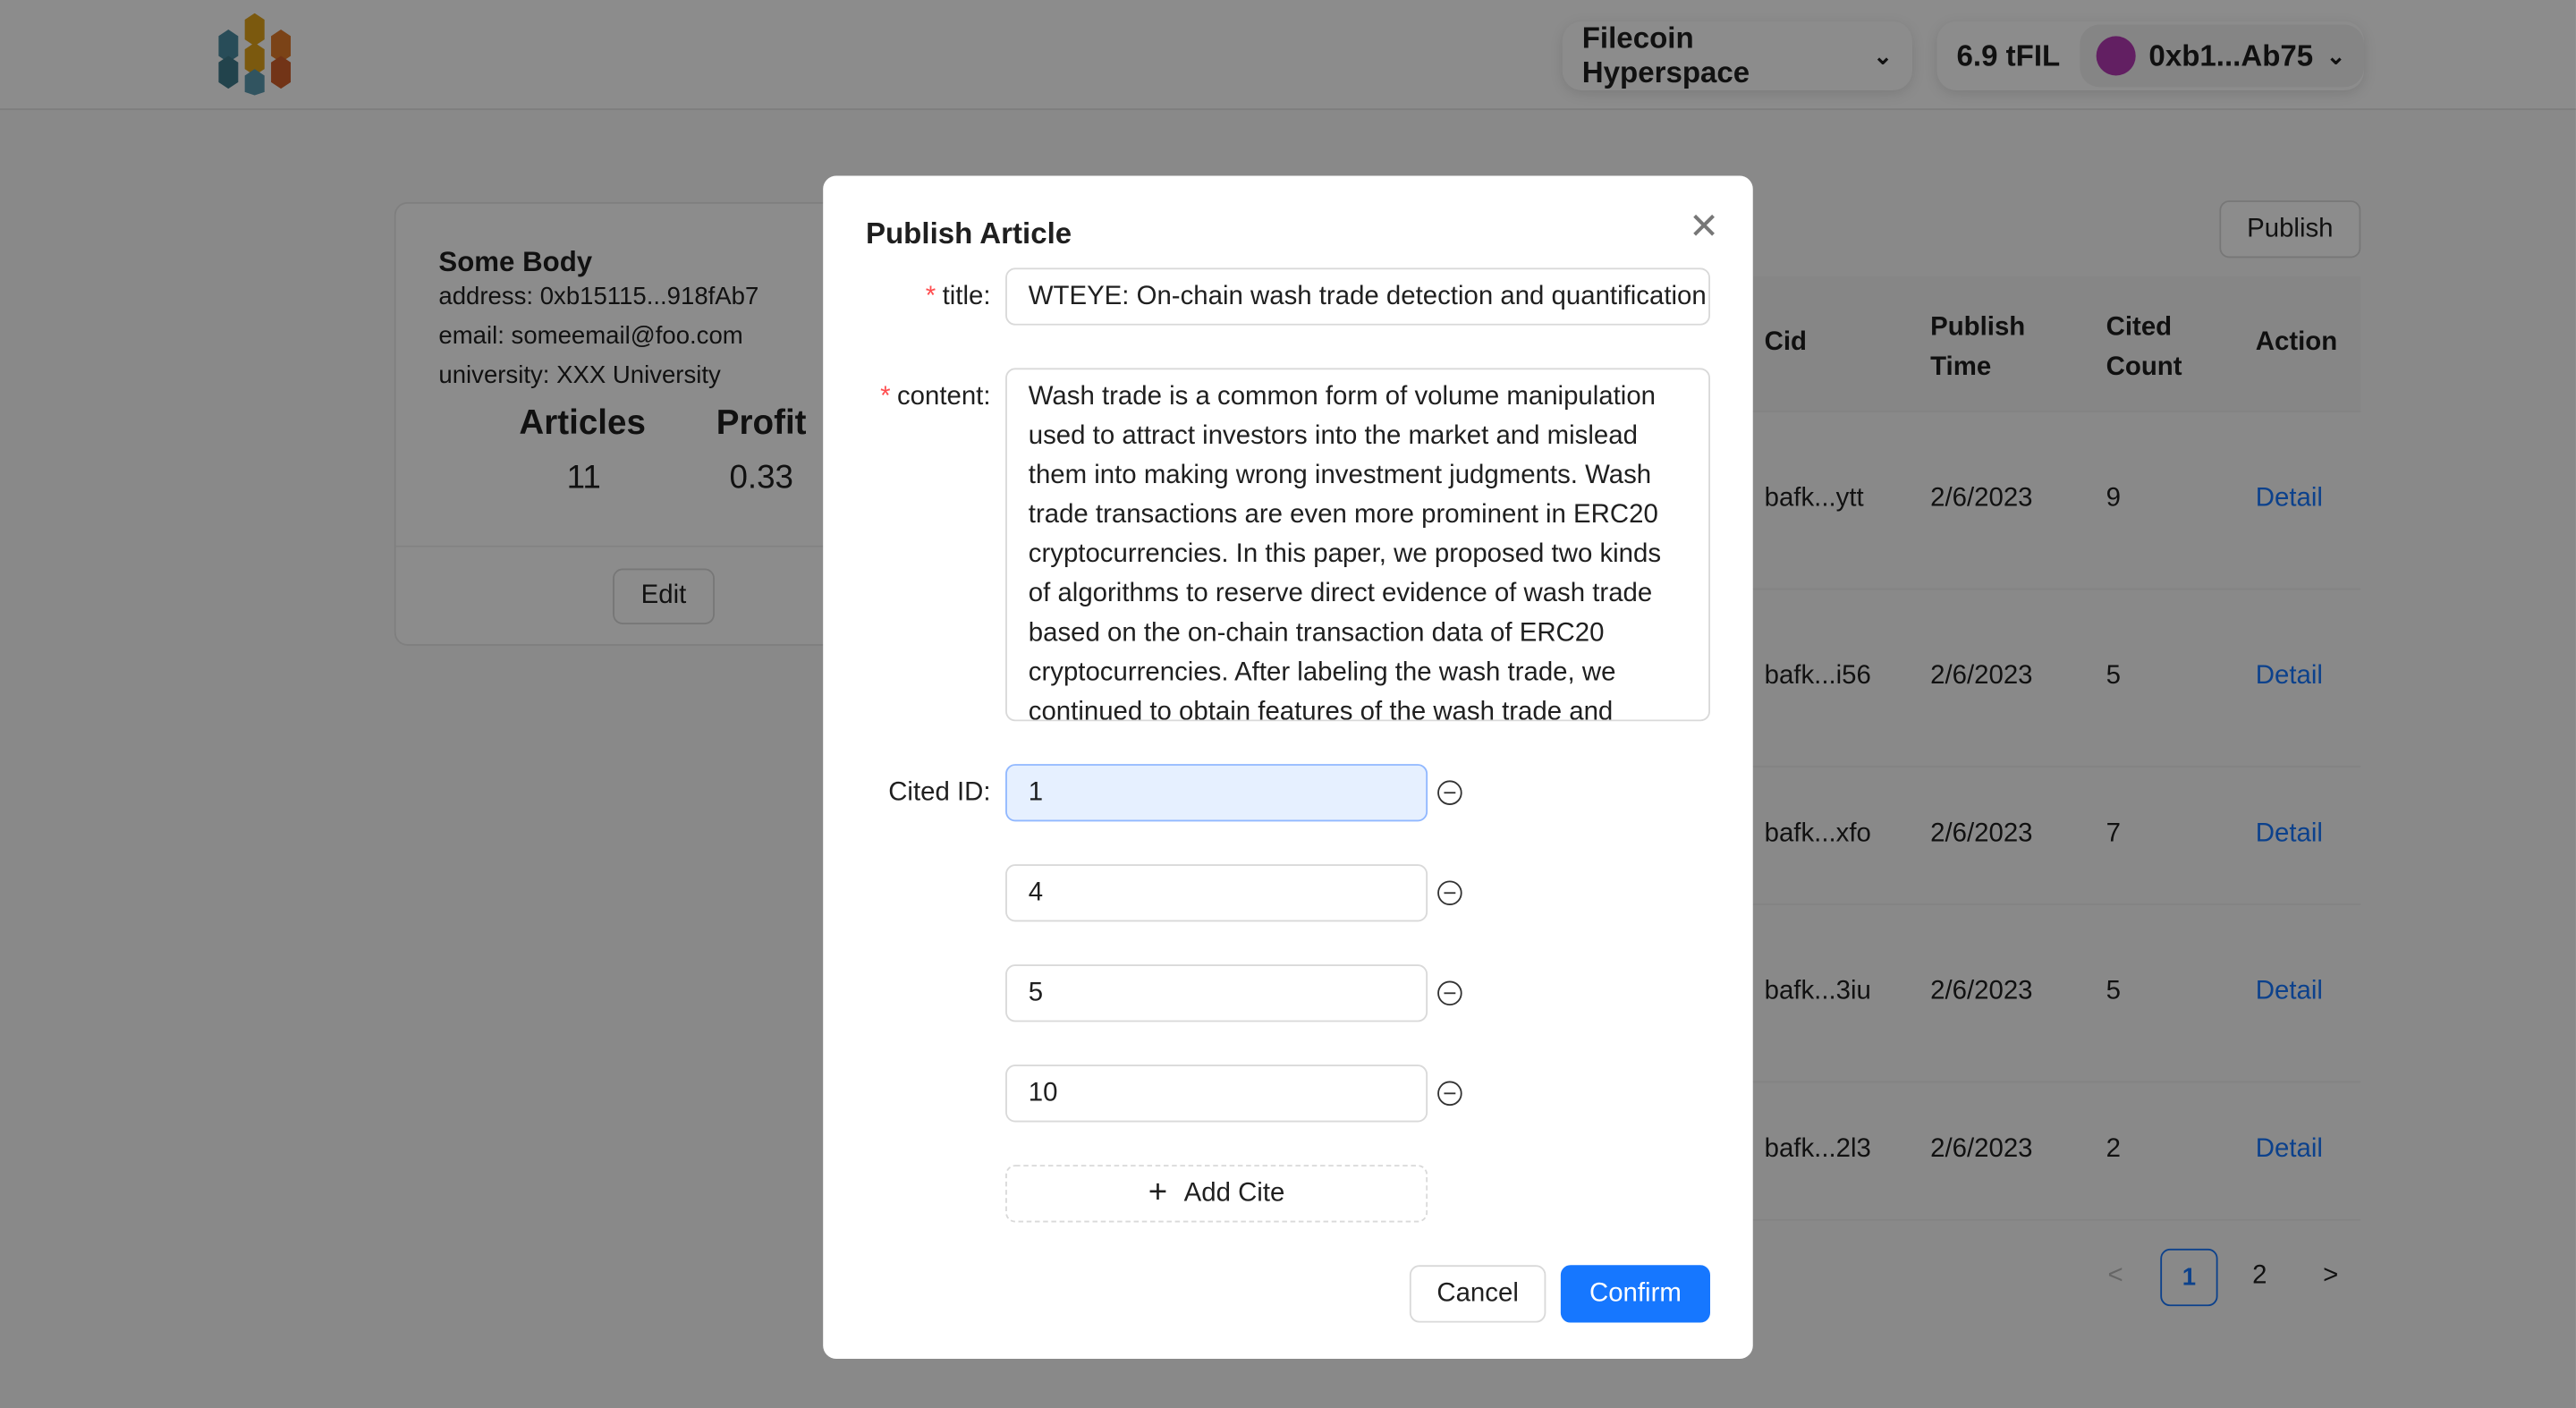  I want to click on close-icon: ✕, so click(1704, 228).